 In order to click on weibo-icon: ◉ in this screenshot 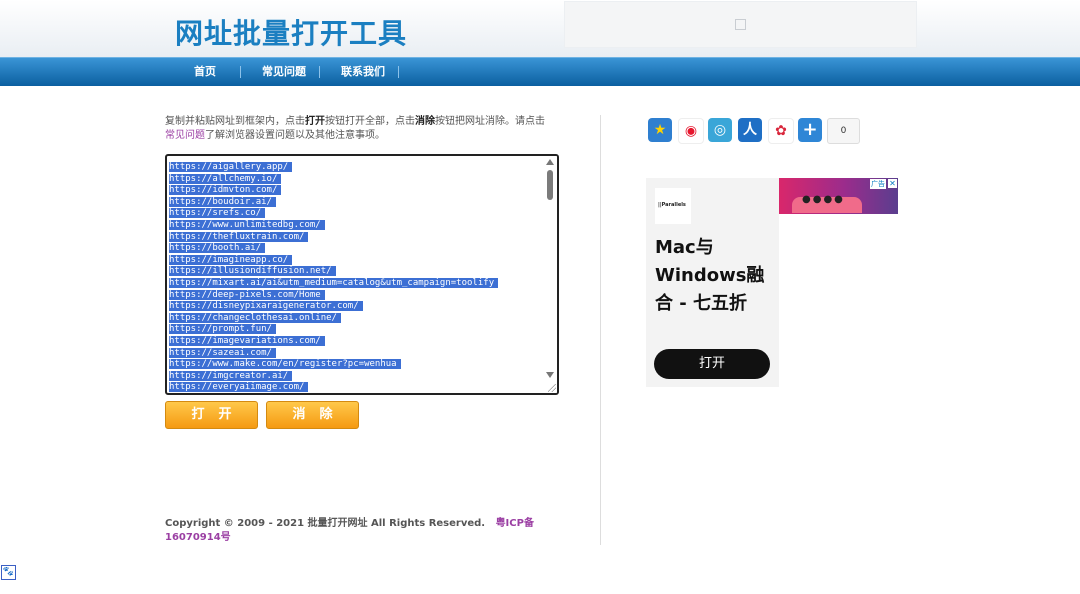, I will do `click(691, 131)`.